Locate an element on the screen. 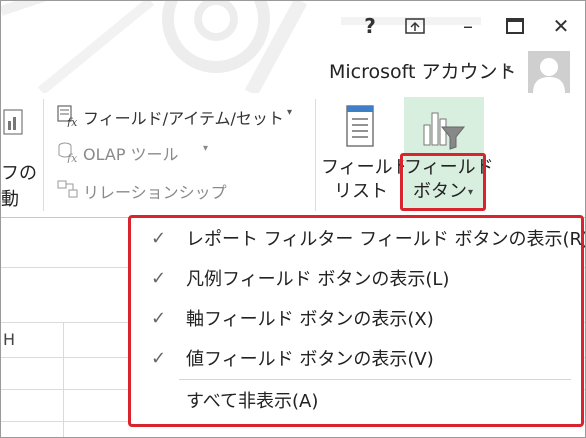 The width and height of the screenshot is (586, 438). relationships-label: リレーションシップ is located at coordinates (155, 192).